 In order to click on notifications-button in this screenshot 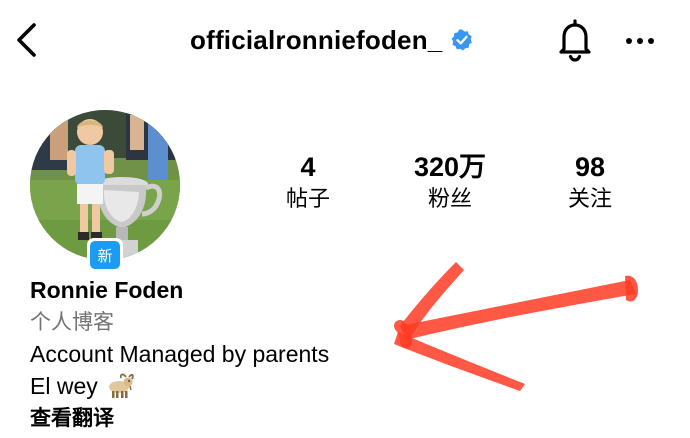, I will do `click(575, 40)`.